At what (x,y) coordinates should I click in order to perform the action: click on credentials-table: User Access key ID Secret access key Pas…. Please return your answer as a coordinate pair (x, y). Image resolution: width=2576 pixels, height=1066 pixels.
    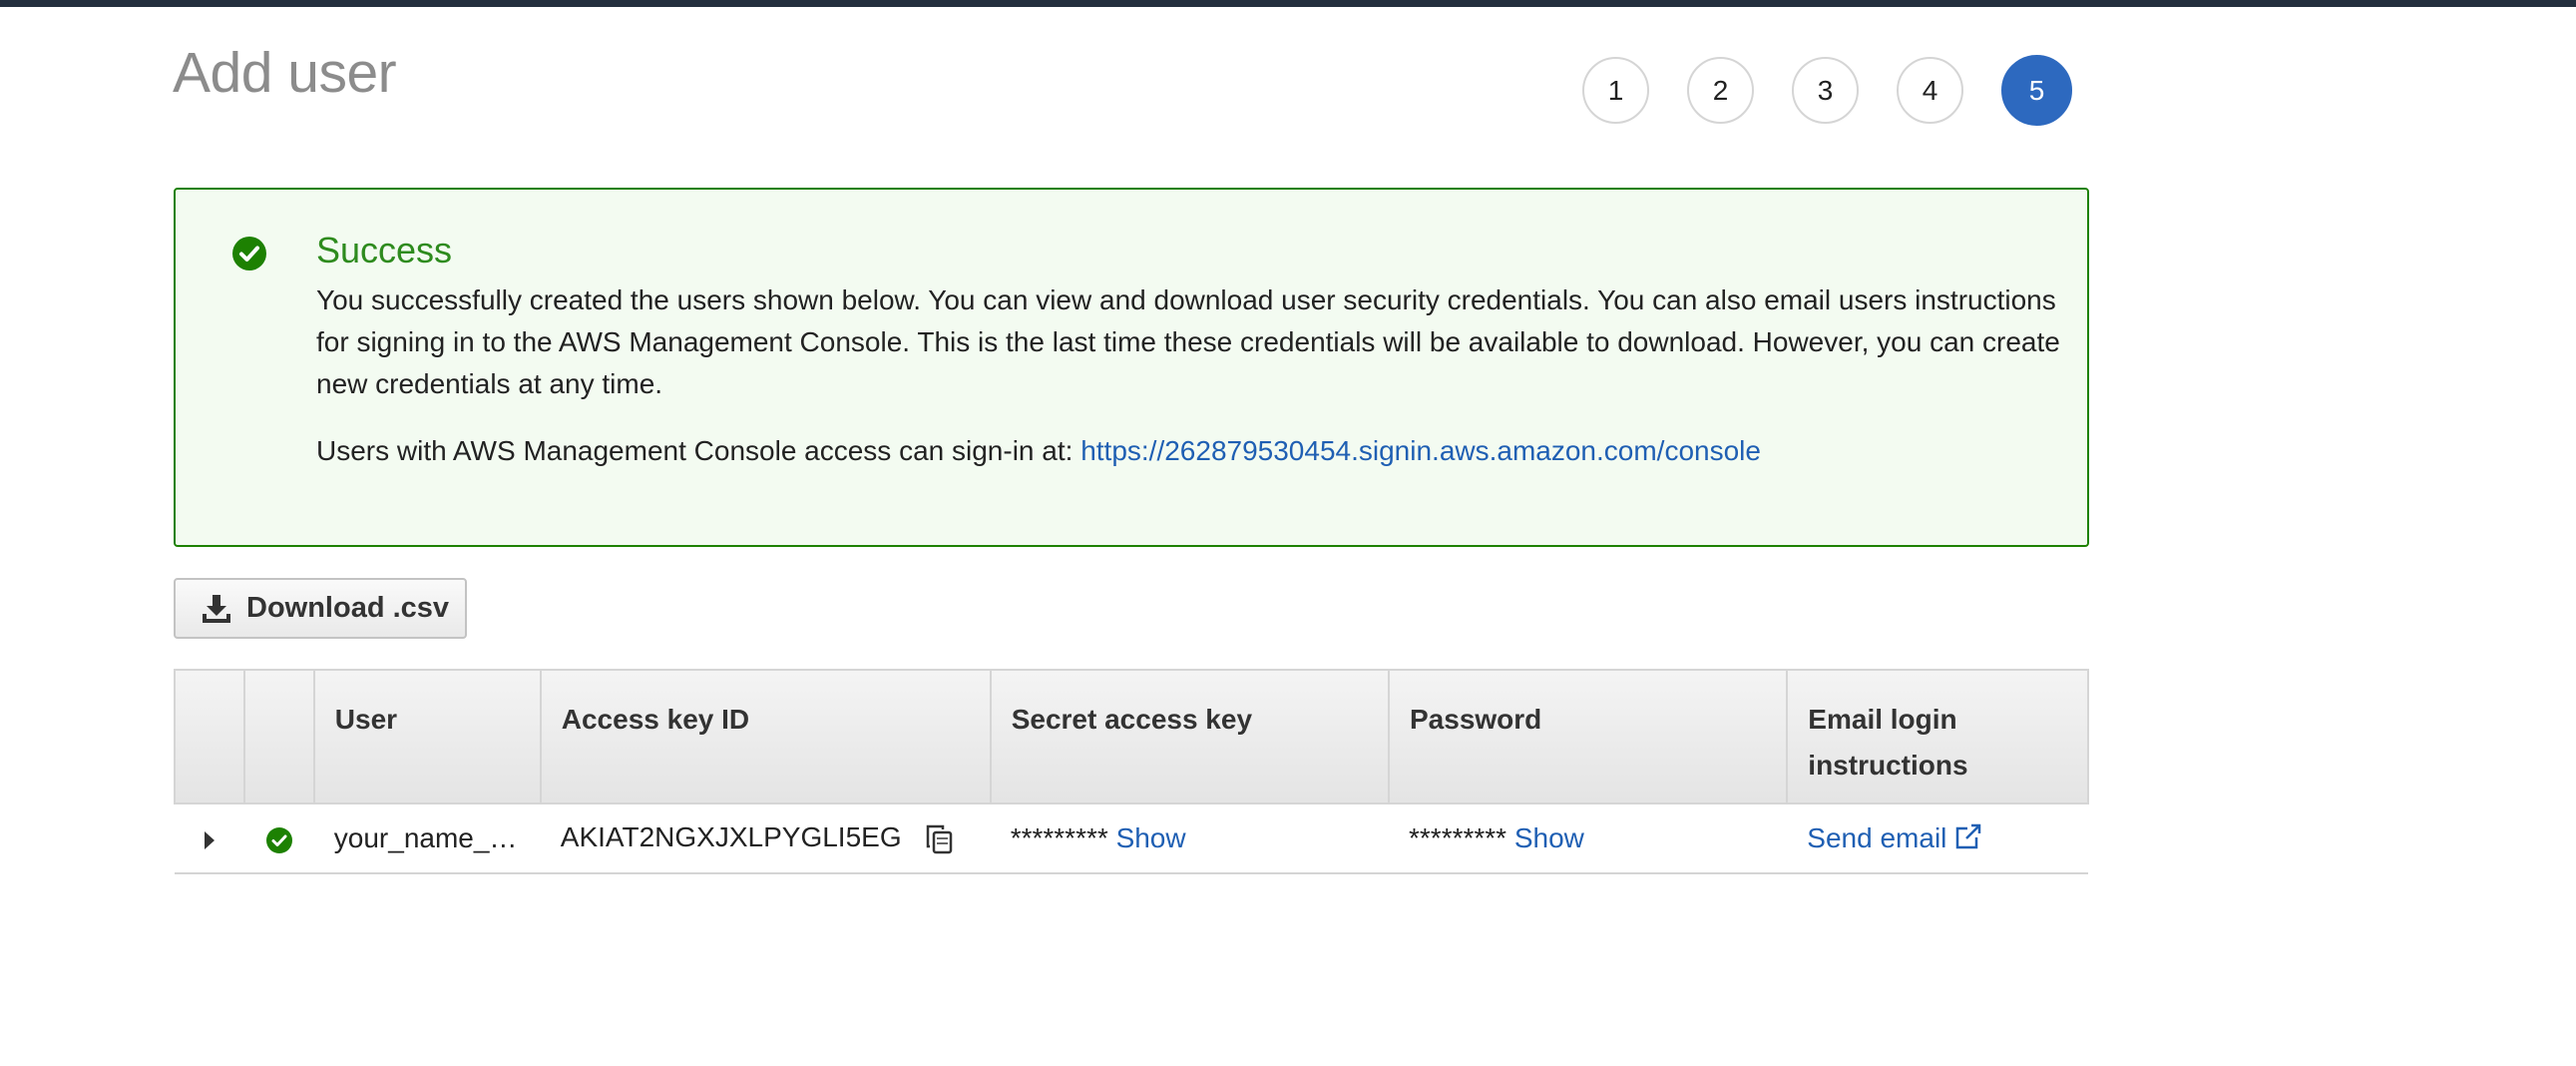
    Looking at the image, I should click on (1131, 772).